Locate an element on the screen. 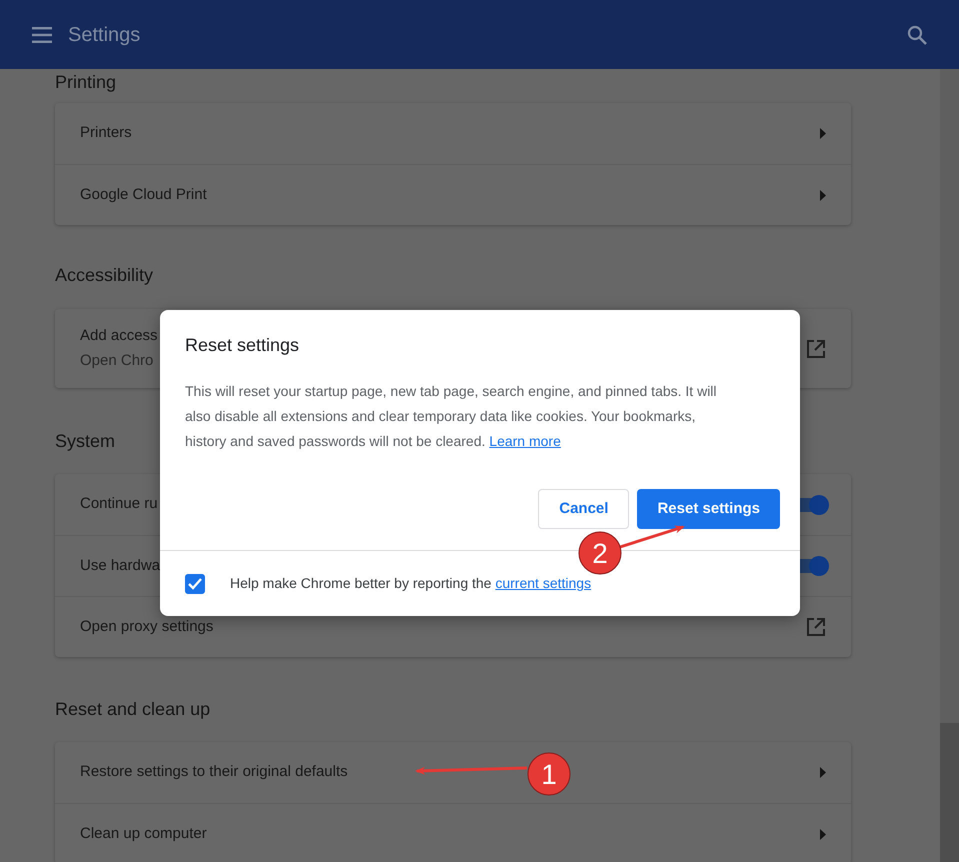 Image resolution: width=959 pixels, height=862 pixels. section-title: Reset and clean up is located at coordinates (132, 709).